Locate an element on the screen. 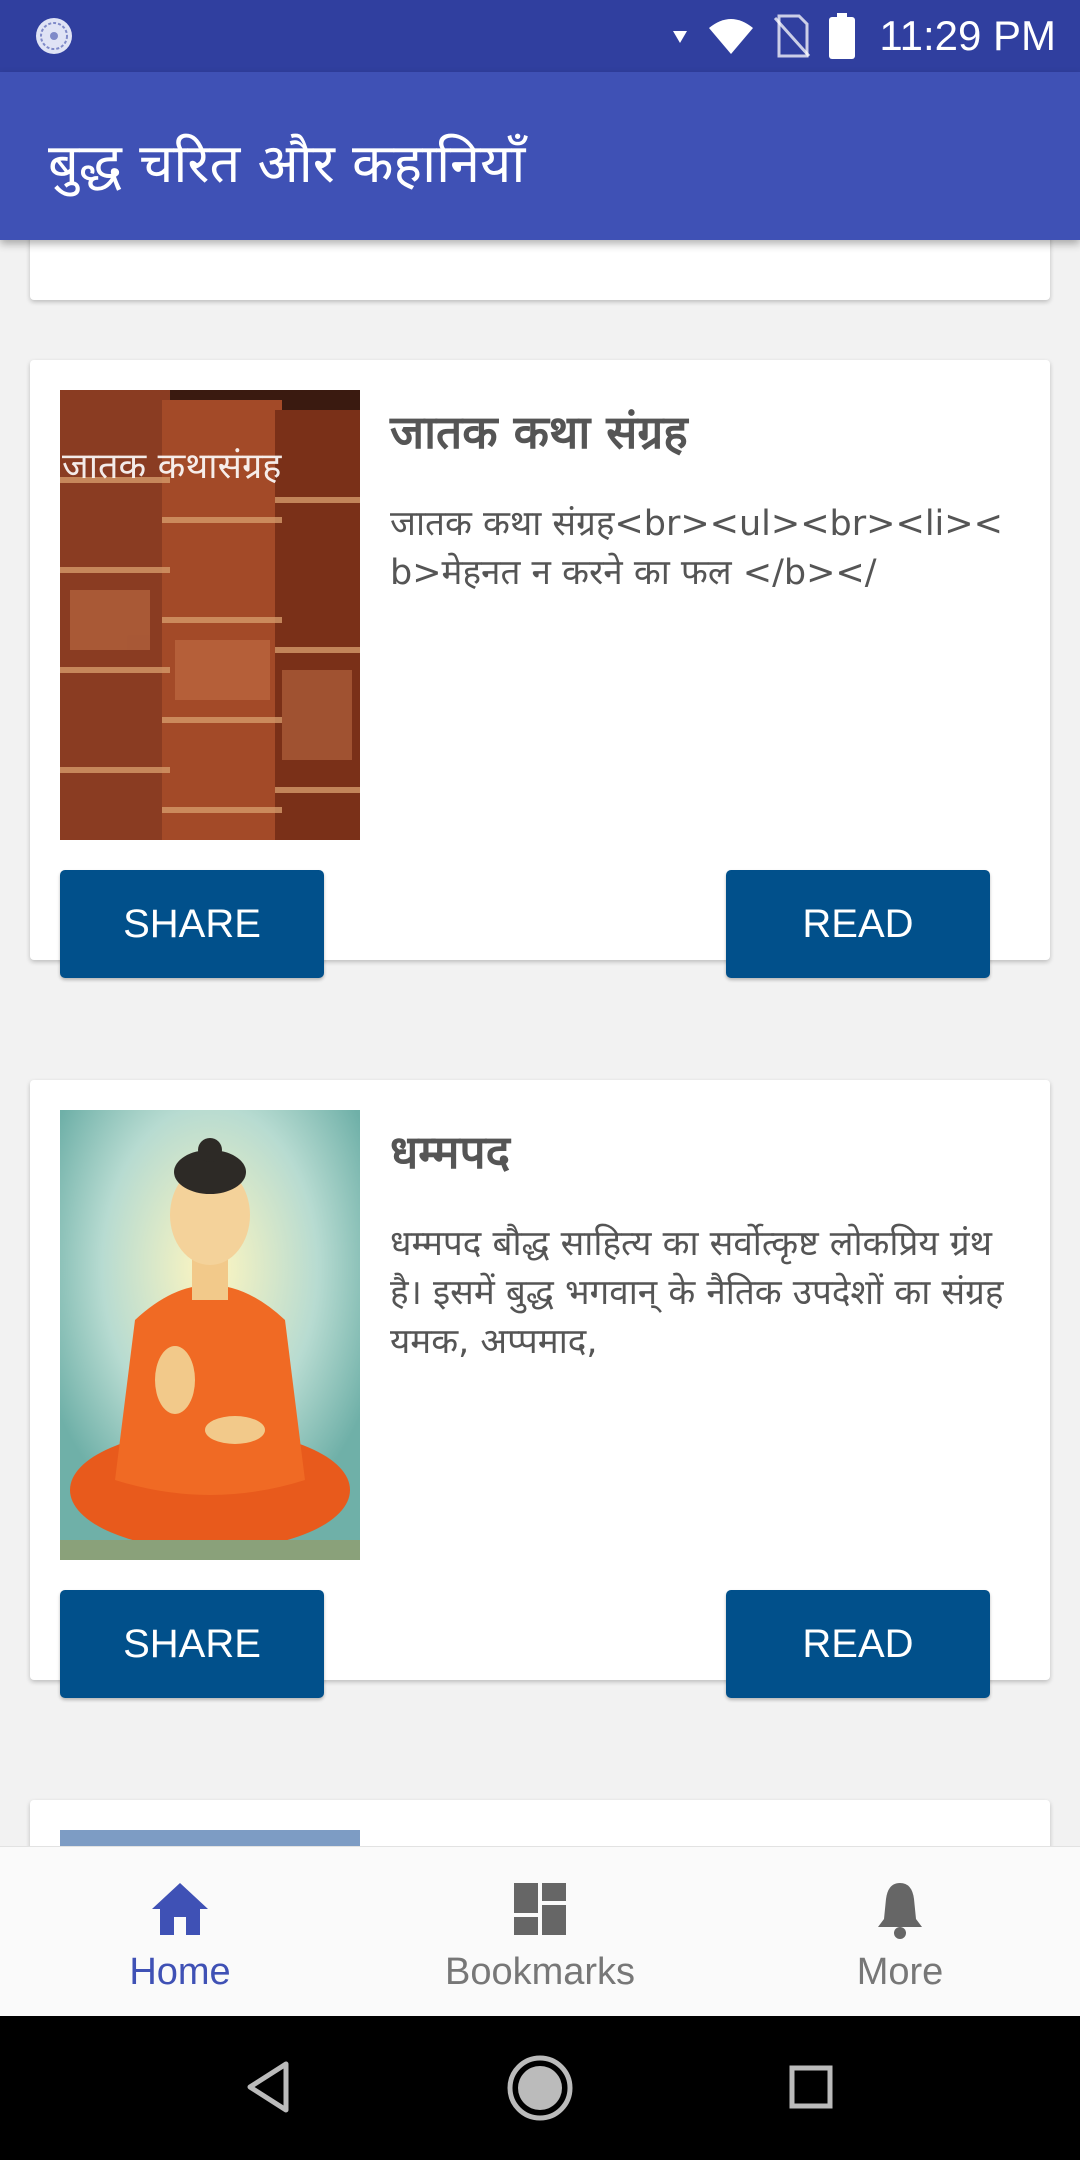 This screenshot has height=2160, width=1080. nav-label: Home is located at coordinates (180, 1972).